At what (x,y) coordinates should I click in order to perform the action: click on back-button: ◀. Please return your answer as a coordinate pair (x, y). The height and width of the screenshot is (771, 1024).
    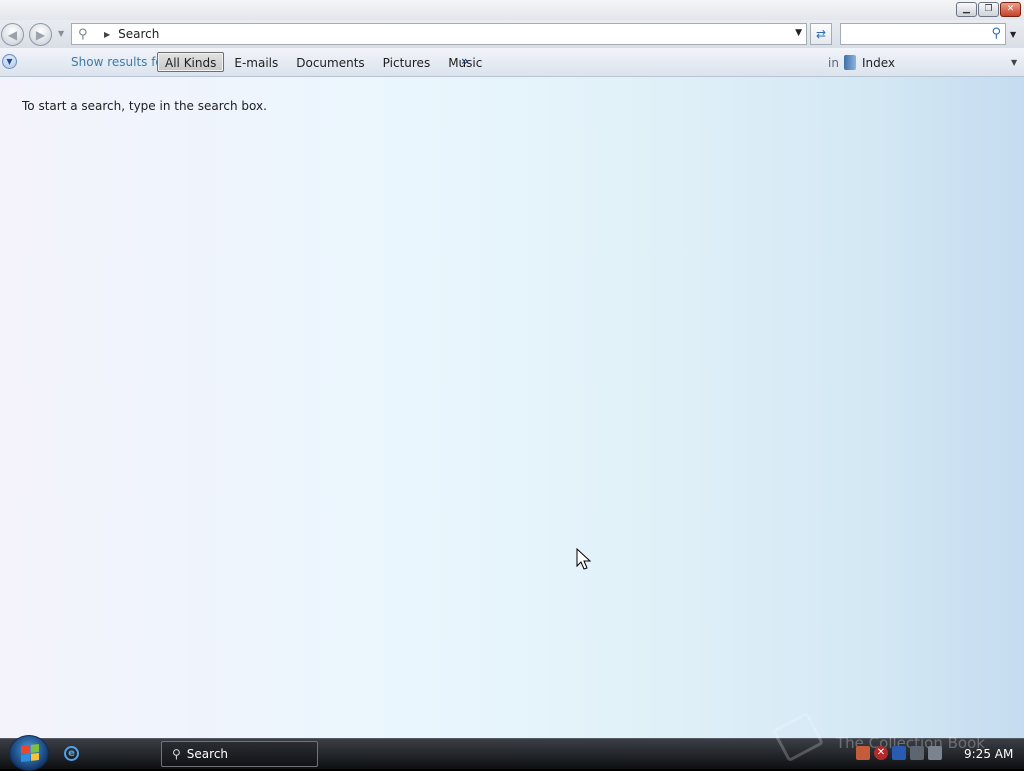
    Looking at the image, I should click on (12, 34).